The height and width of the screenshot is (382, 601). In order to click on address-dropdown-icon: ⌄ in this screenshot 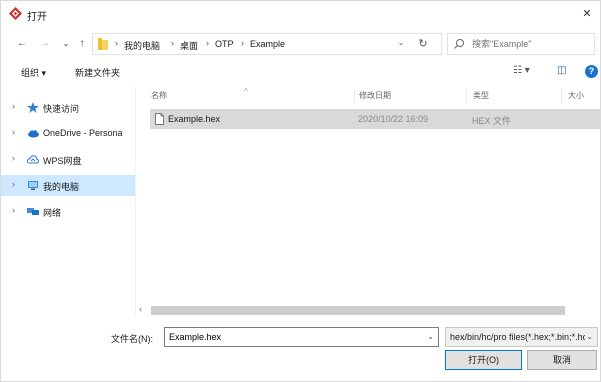, I will do `click(401, 42)`.